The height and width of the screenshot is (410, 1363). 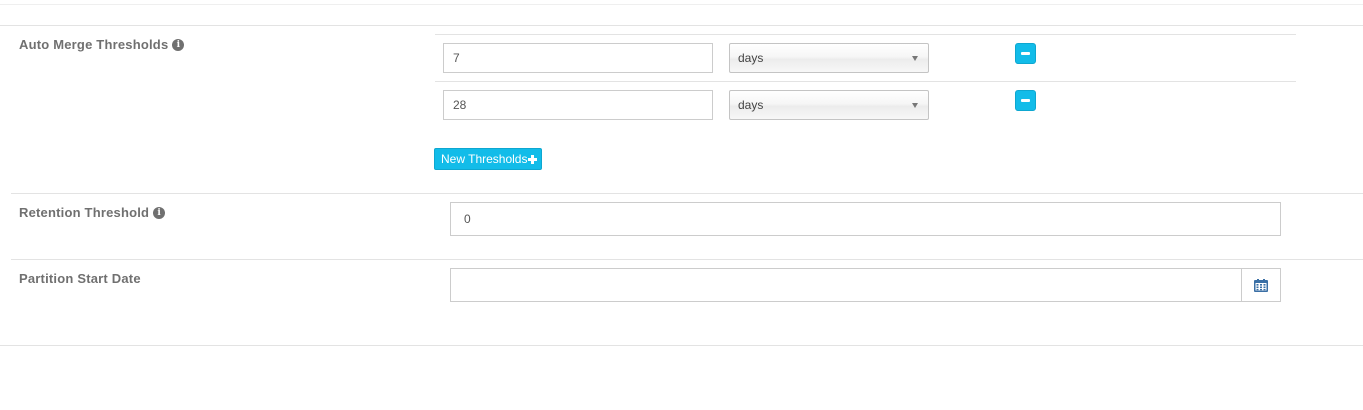 What do you see at coordinates (829, 105) in the screenshot?
I see `threshold-unit-select-2: days` at bounding box center [829, 105].